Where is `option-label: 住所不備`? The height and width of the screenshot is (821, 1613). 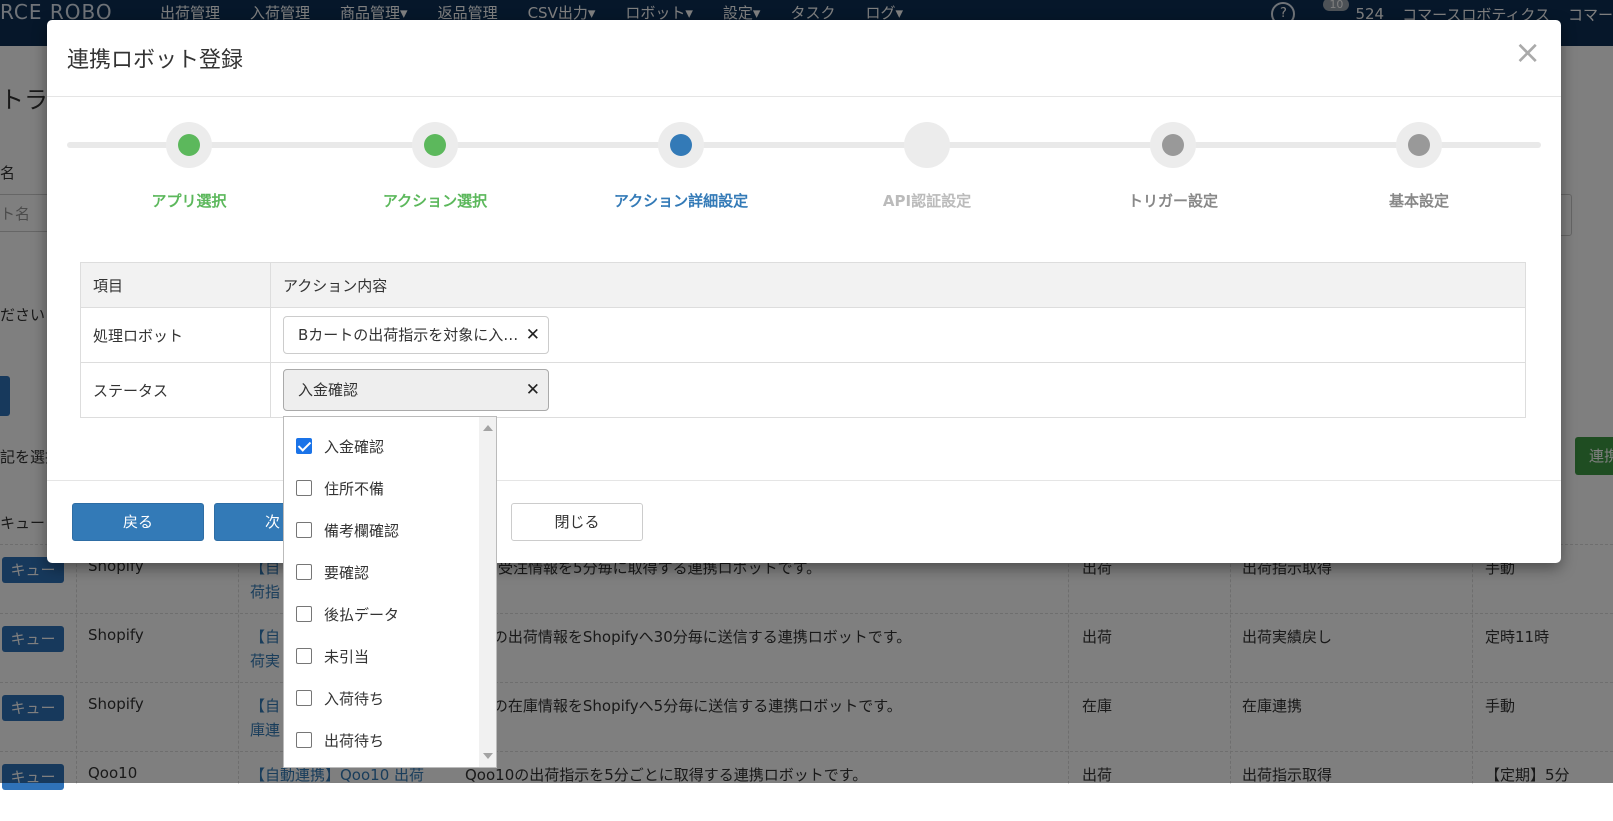
option-label: 住所不備 is located at coordinates (354, 488).